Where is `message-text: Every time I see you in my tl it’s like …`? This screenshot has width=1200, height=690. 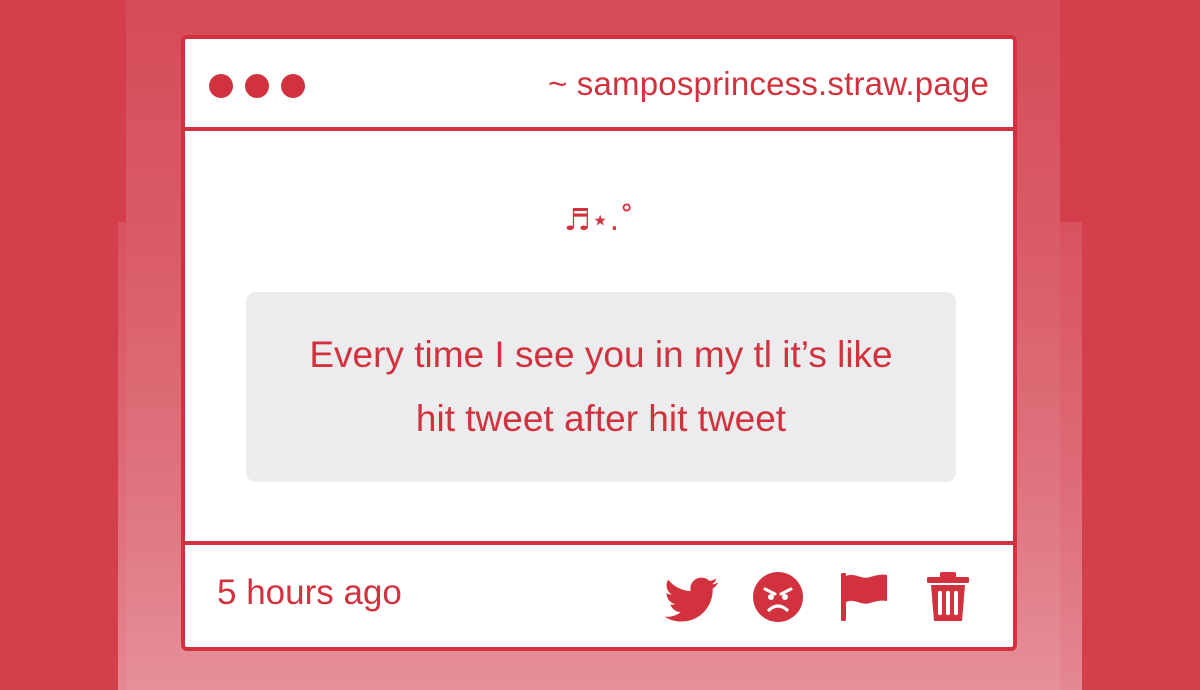
message-text: Every time I see you in my tl it’s like … is located at coordinates (601, 386).